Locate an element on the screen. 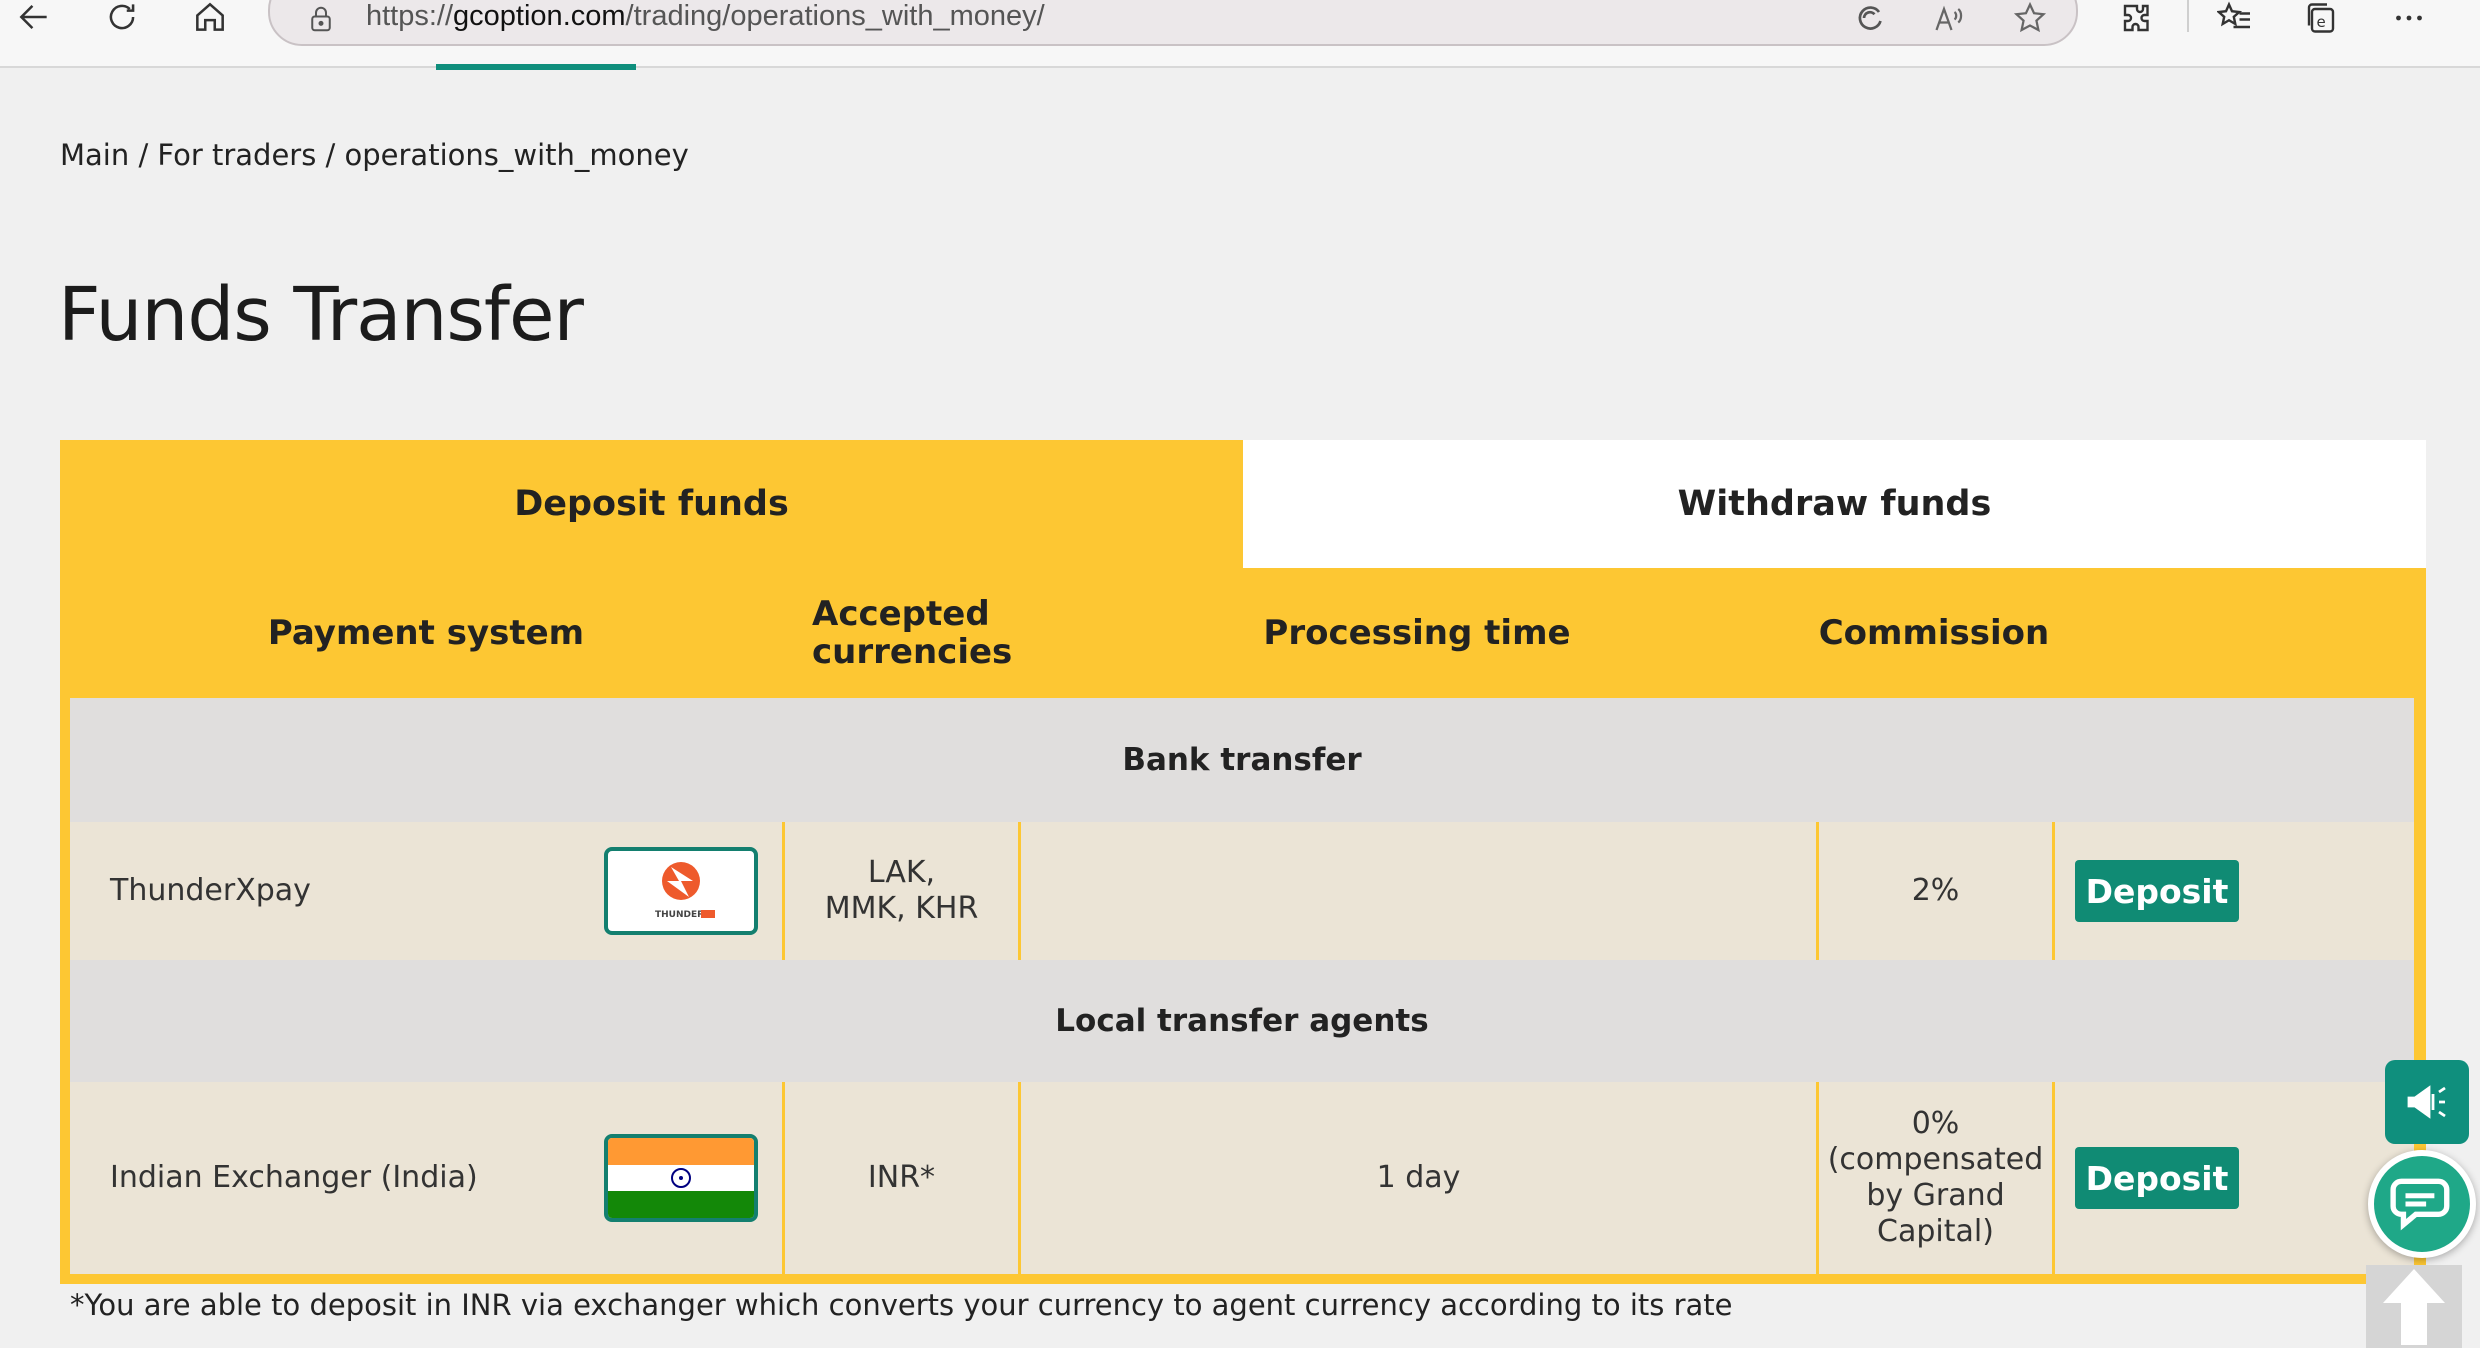  active-tab-indicator is located at coordinates (536, 67).